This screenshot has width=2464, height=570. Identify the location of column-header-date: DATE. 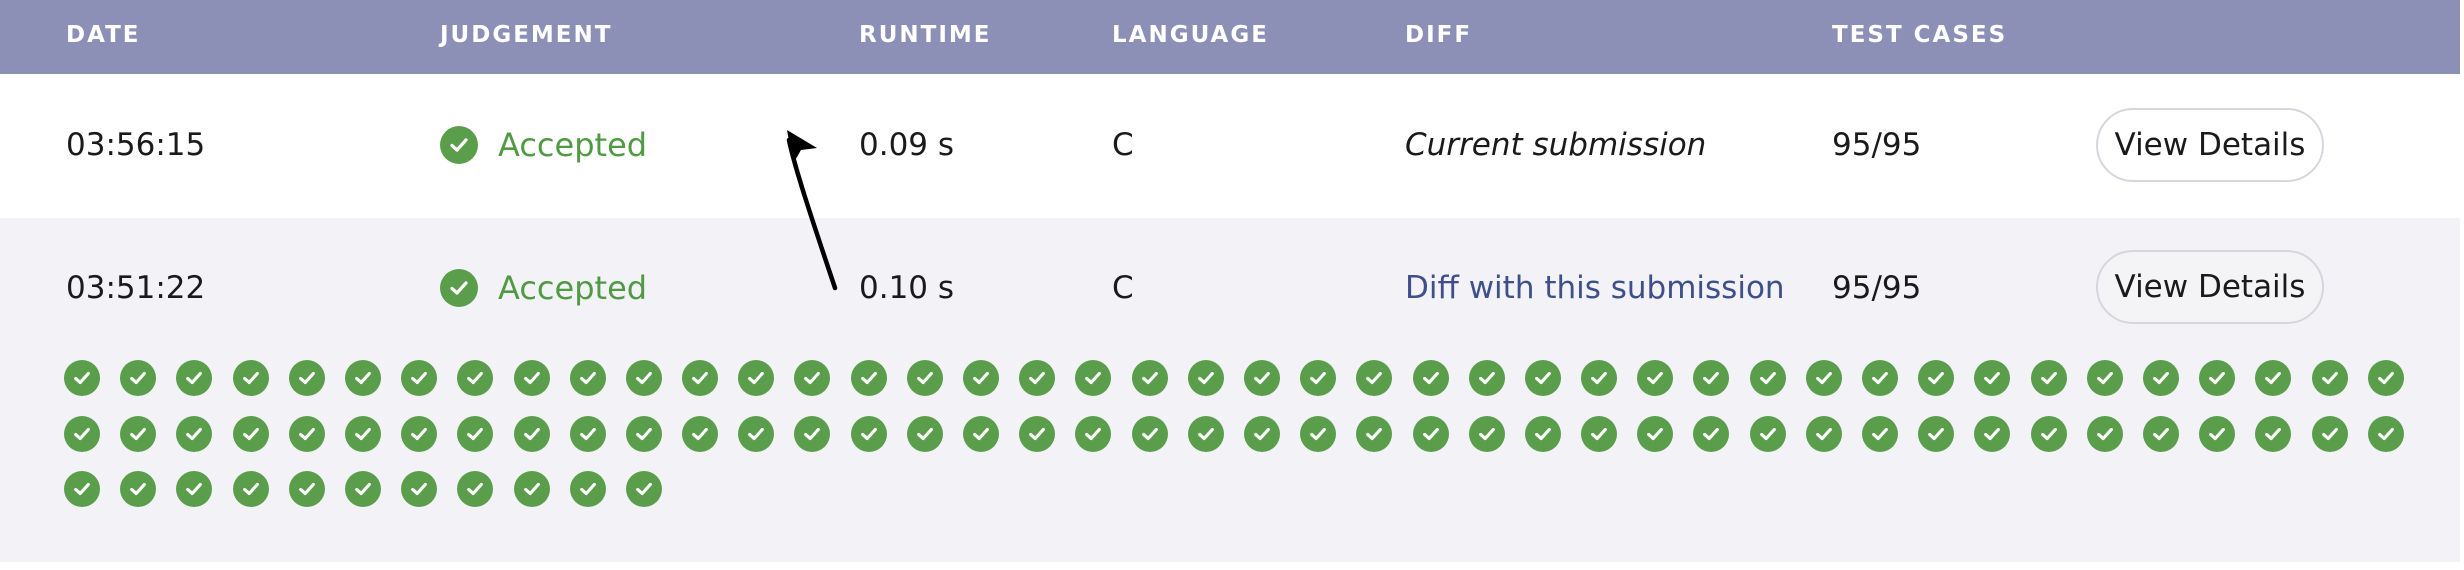
(103, 35).